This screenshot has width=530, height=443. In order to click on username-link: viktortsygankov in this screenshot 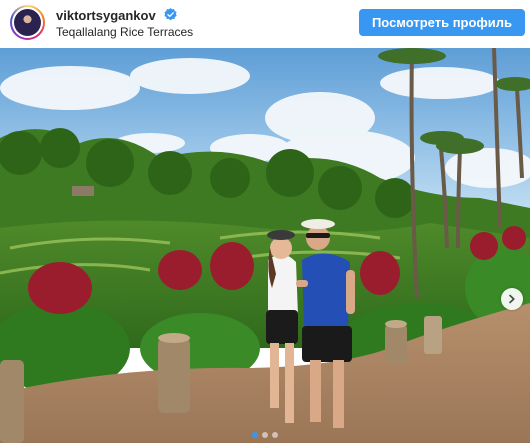, I will do `click(106, 15)`.